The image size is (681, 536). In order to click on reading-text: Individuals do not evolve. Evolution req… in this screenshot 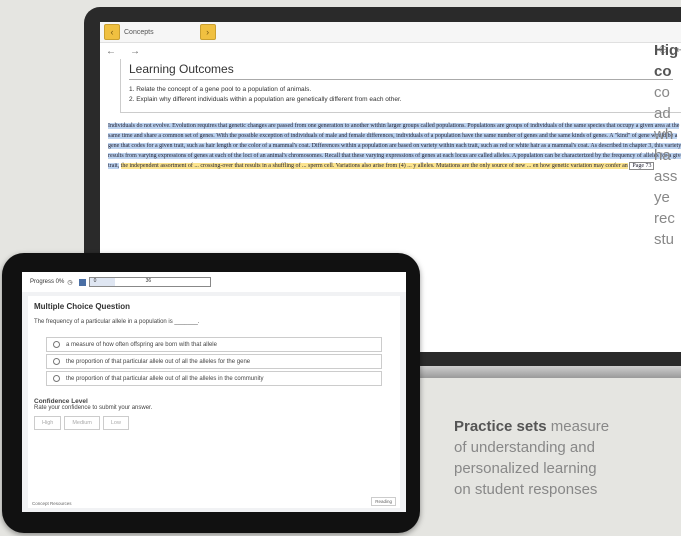, I will do `click(394, 146)`.